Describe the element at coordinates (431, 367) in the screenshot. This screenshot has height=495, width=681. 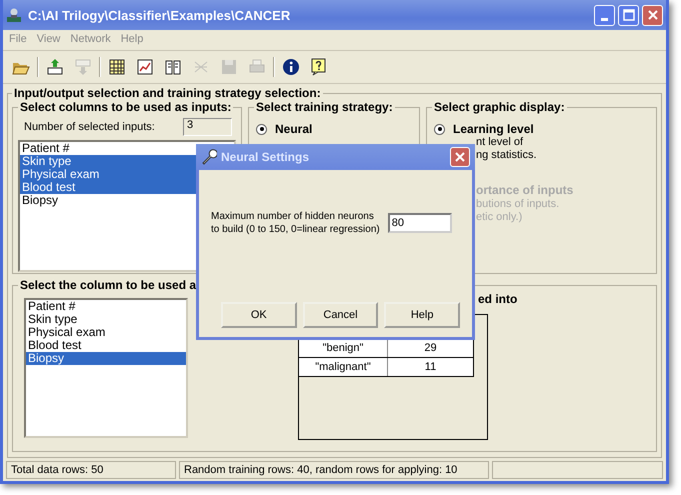
I see `table-cell-text: 11` at that location.